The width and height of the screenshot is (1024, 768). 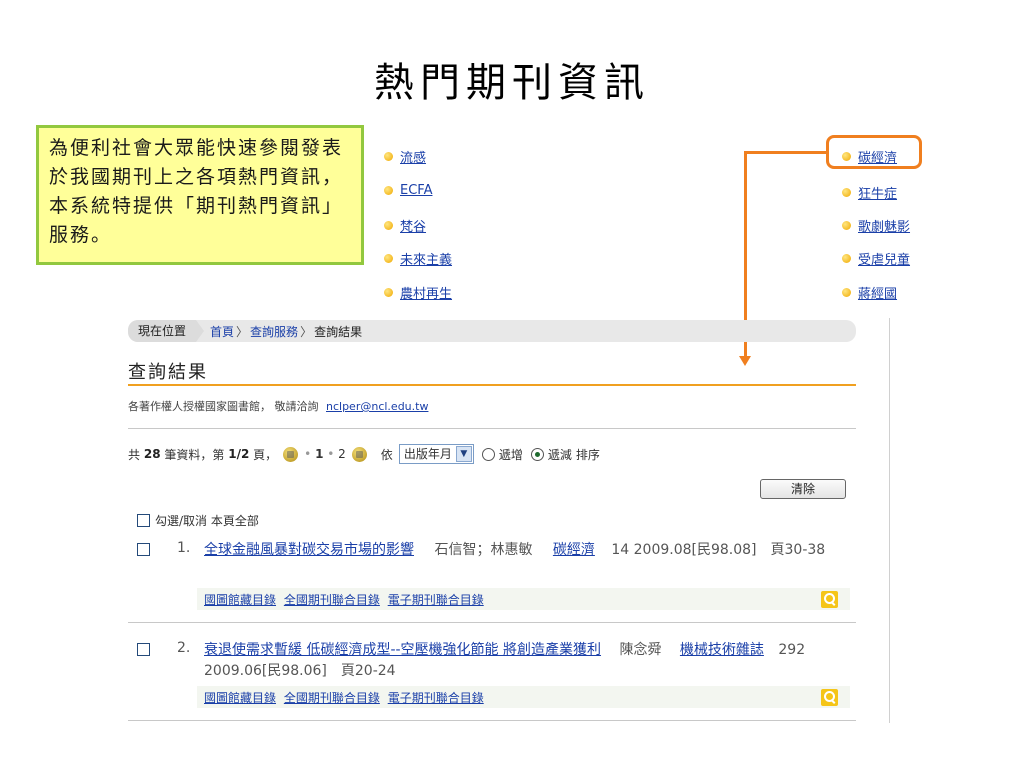 What do you see at coordinates (463, 454) in the screenshot?
I see `dropdown-arrow-icon: ▼` at bounding box center [463, 454].